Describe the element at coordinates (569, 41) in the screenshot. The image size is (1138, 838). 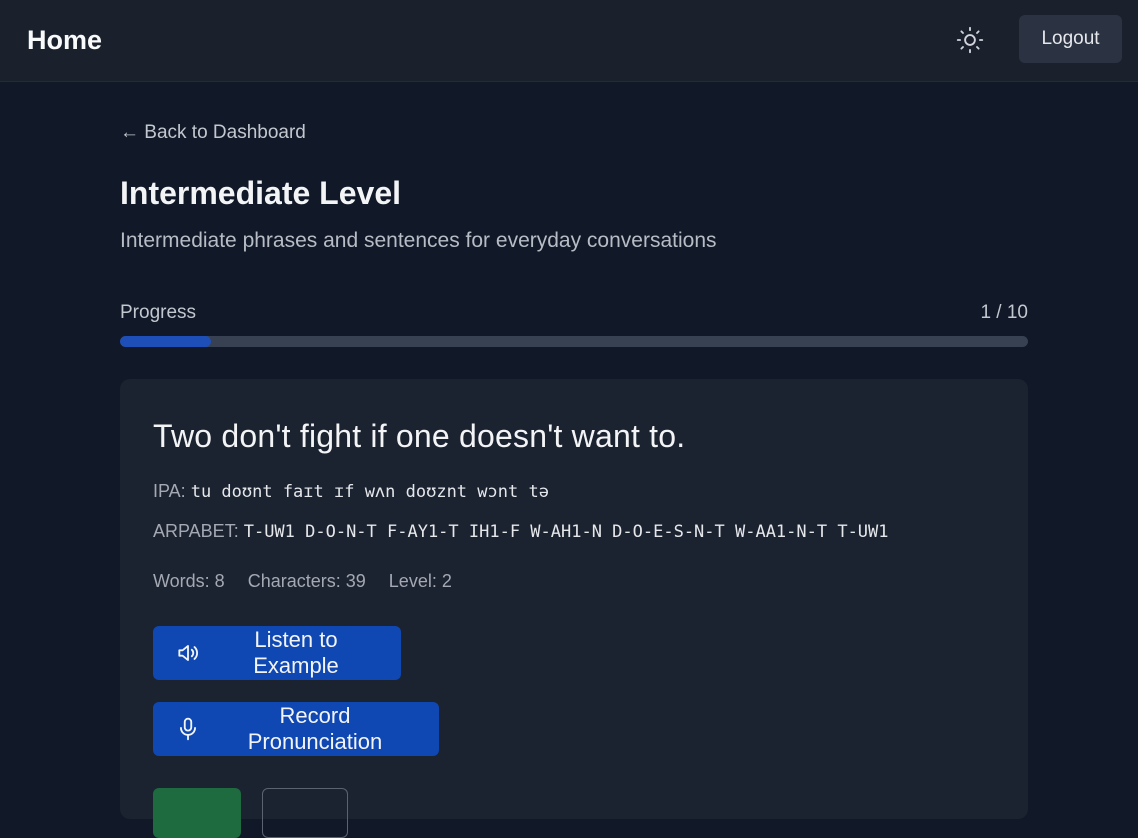
I see `top-navbar: Home Logout` at that location.